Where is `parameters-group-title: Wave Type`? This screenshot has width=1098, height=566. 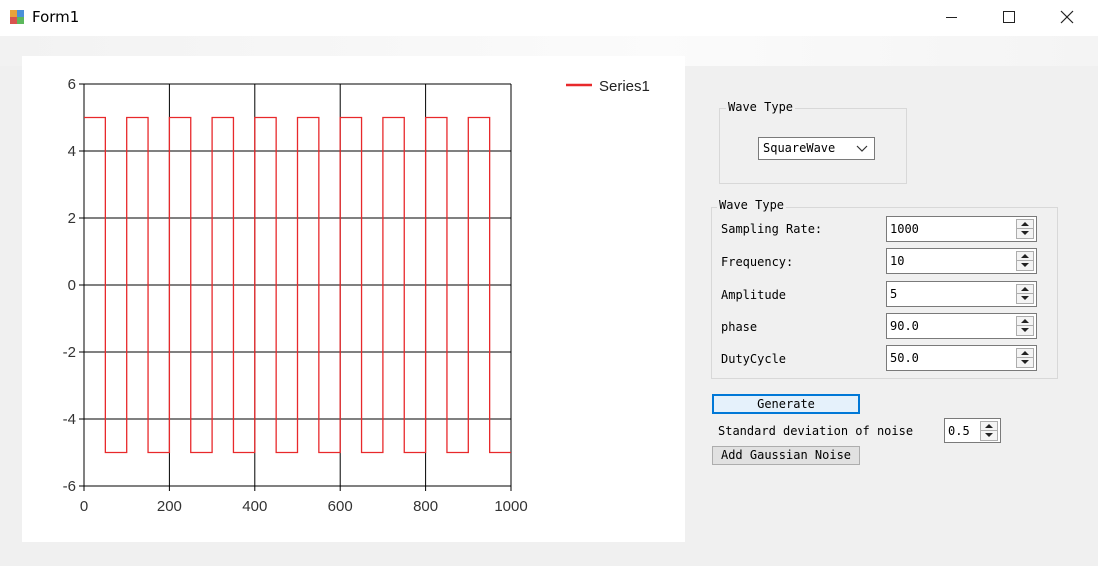
parameters-group-title: Wave Type is located at coordinates (752, 205).